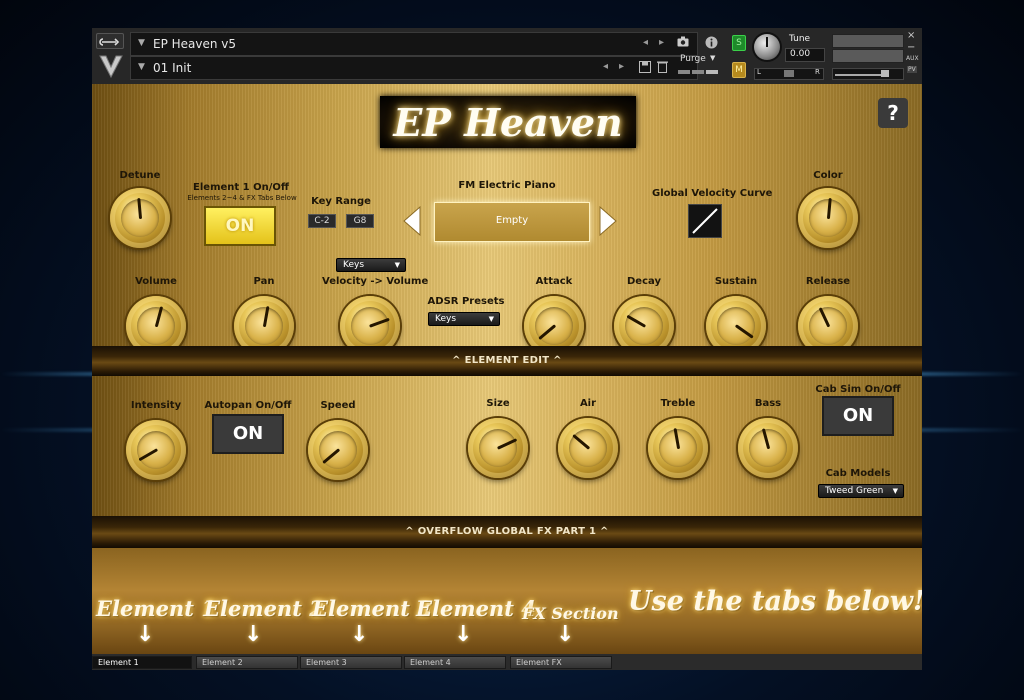  I want to click on release-label: Release, so click(828, 281).